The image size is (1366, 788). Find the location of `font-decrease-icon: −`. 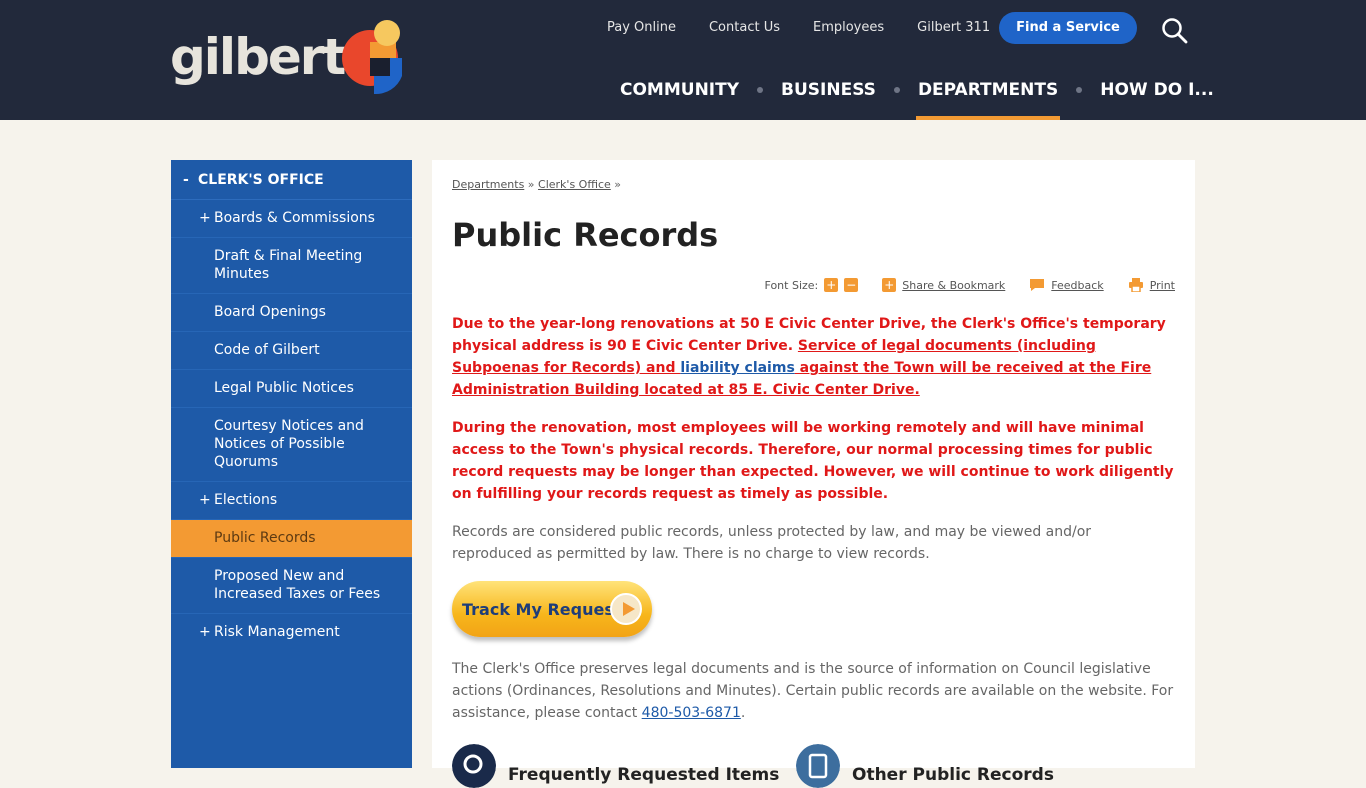

font-decrease-icon: − is located at coordinates (851, 285).